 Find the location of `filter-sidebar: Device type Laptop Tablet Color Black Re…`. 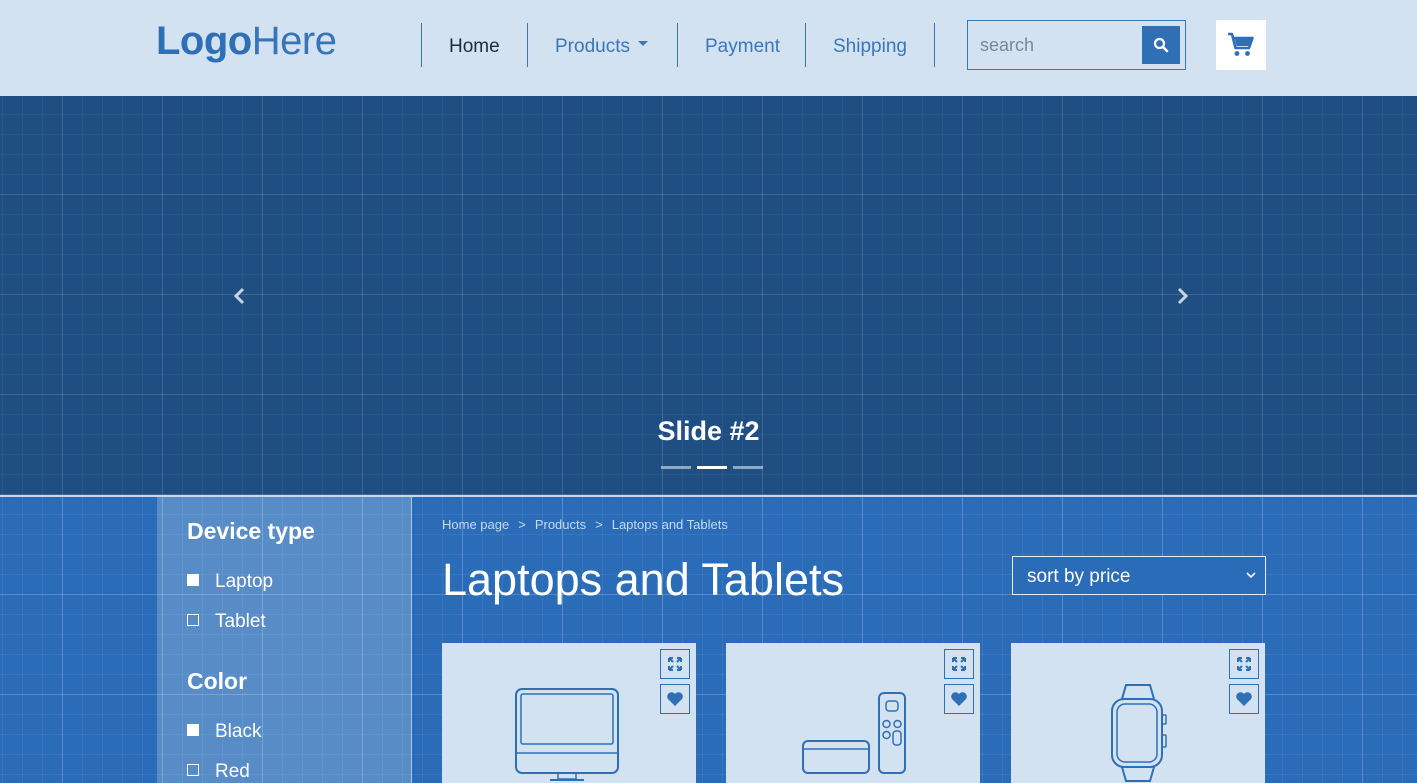

filter-sidebar: Device type Laptop Tablet Color Black Re… is located at coordinates (284, 640).